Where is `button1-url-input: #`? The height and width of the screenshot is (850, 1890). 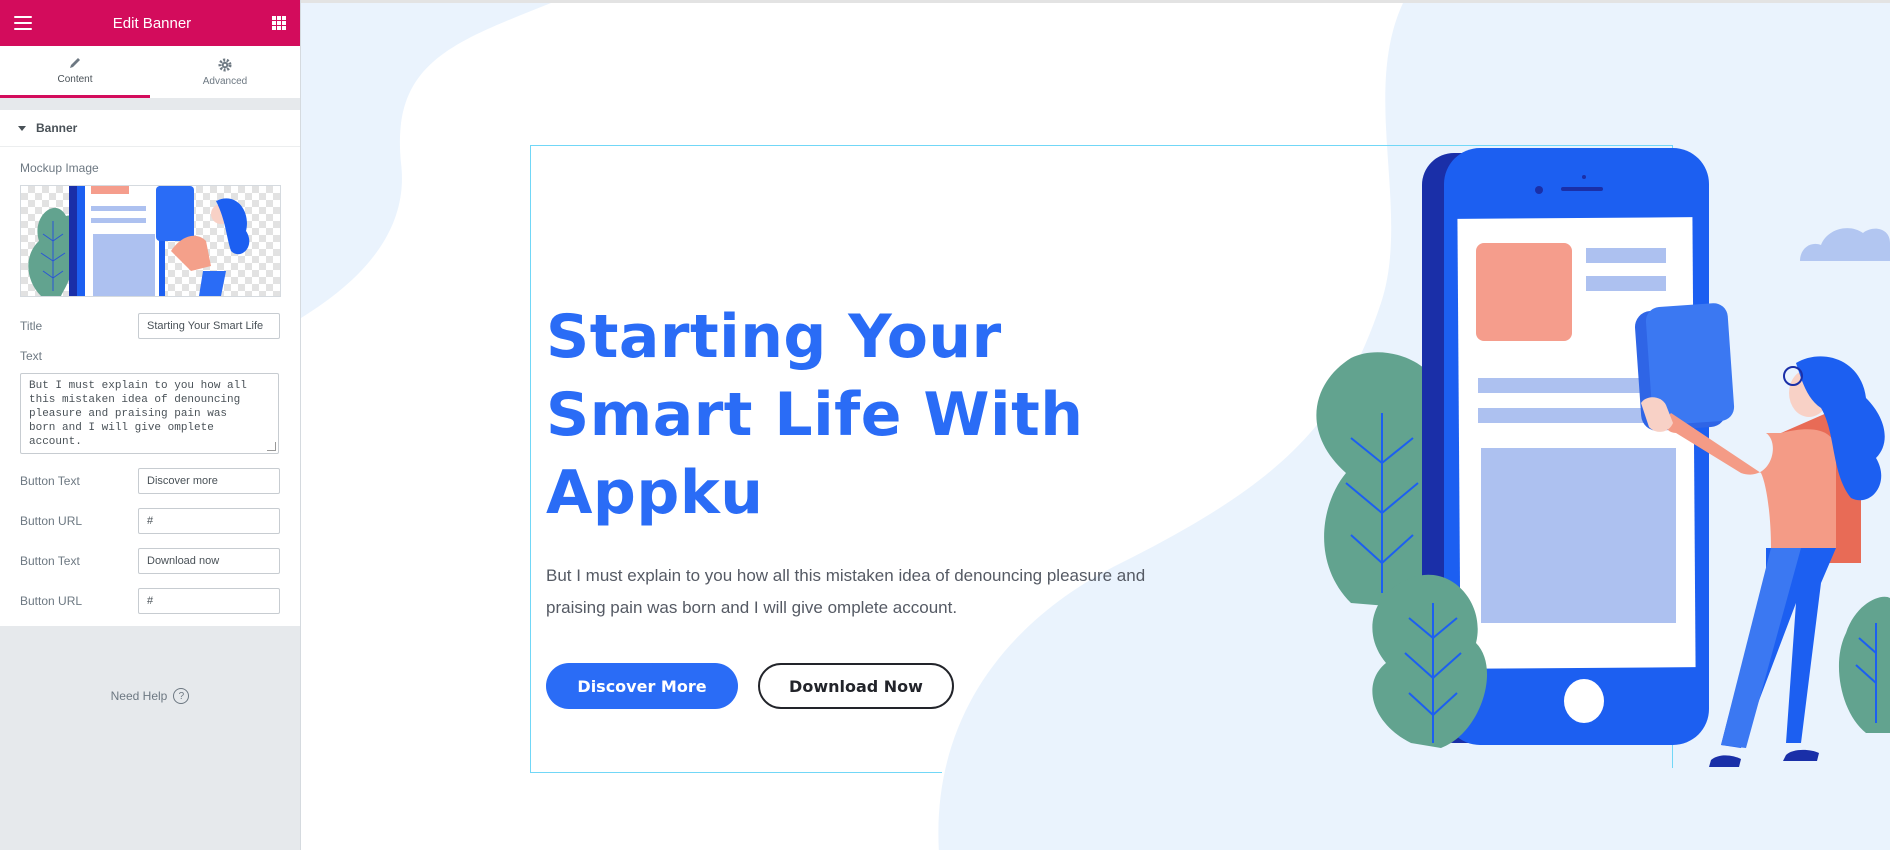
button1-url-input: # is located at coordinates (209, 521).